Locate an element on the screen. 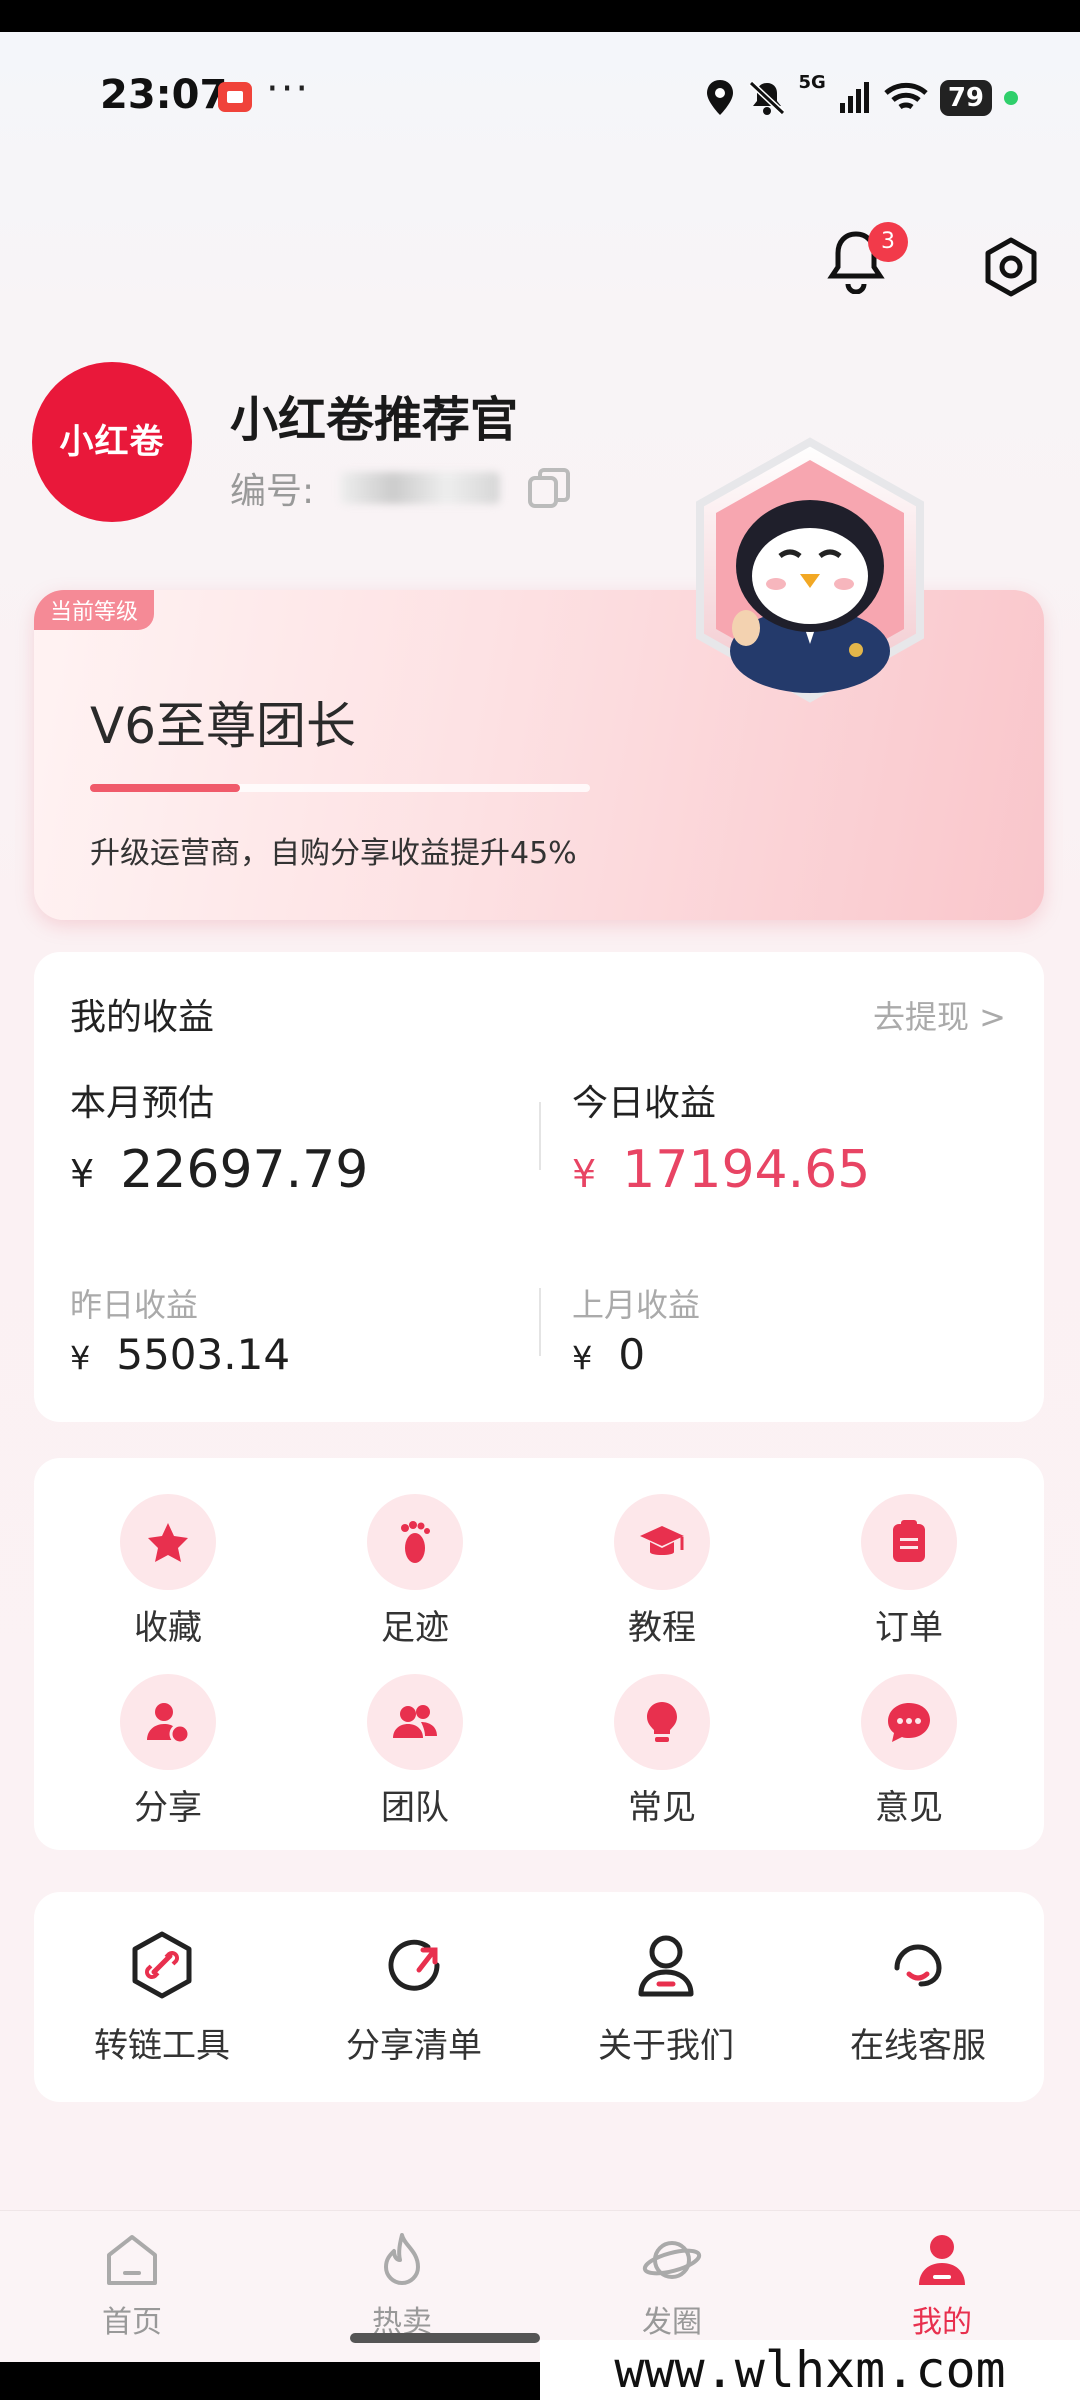  status-time: 23:07 is located at coordinates (164, 95).